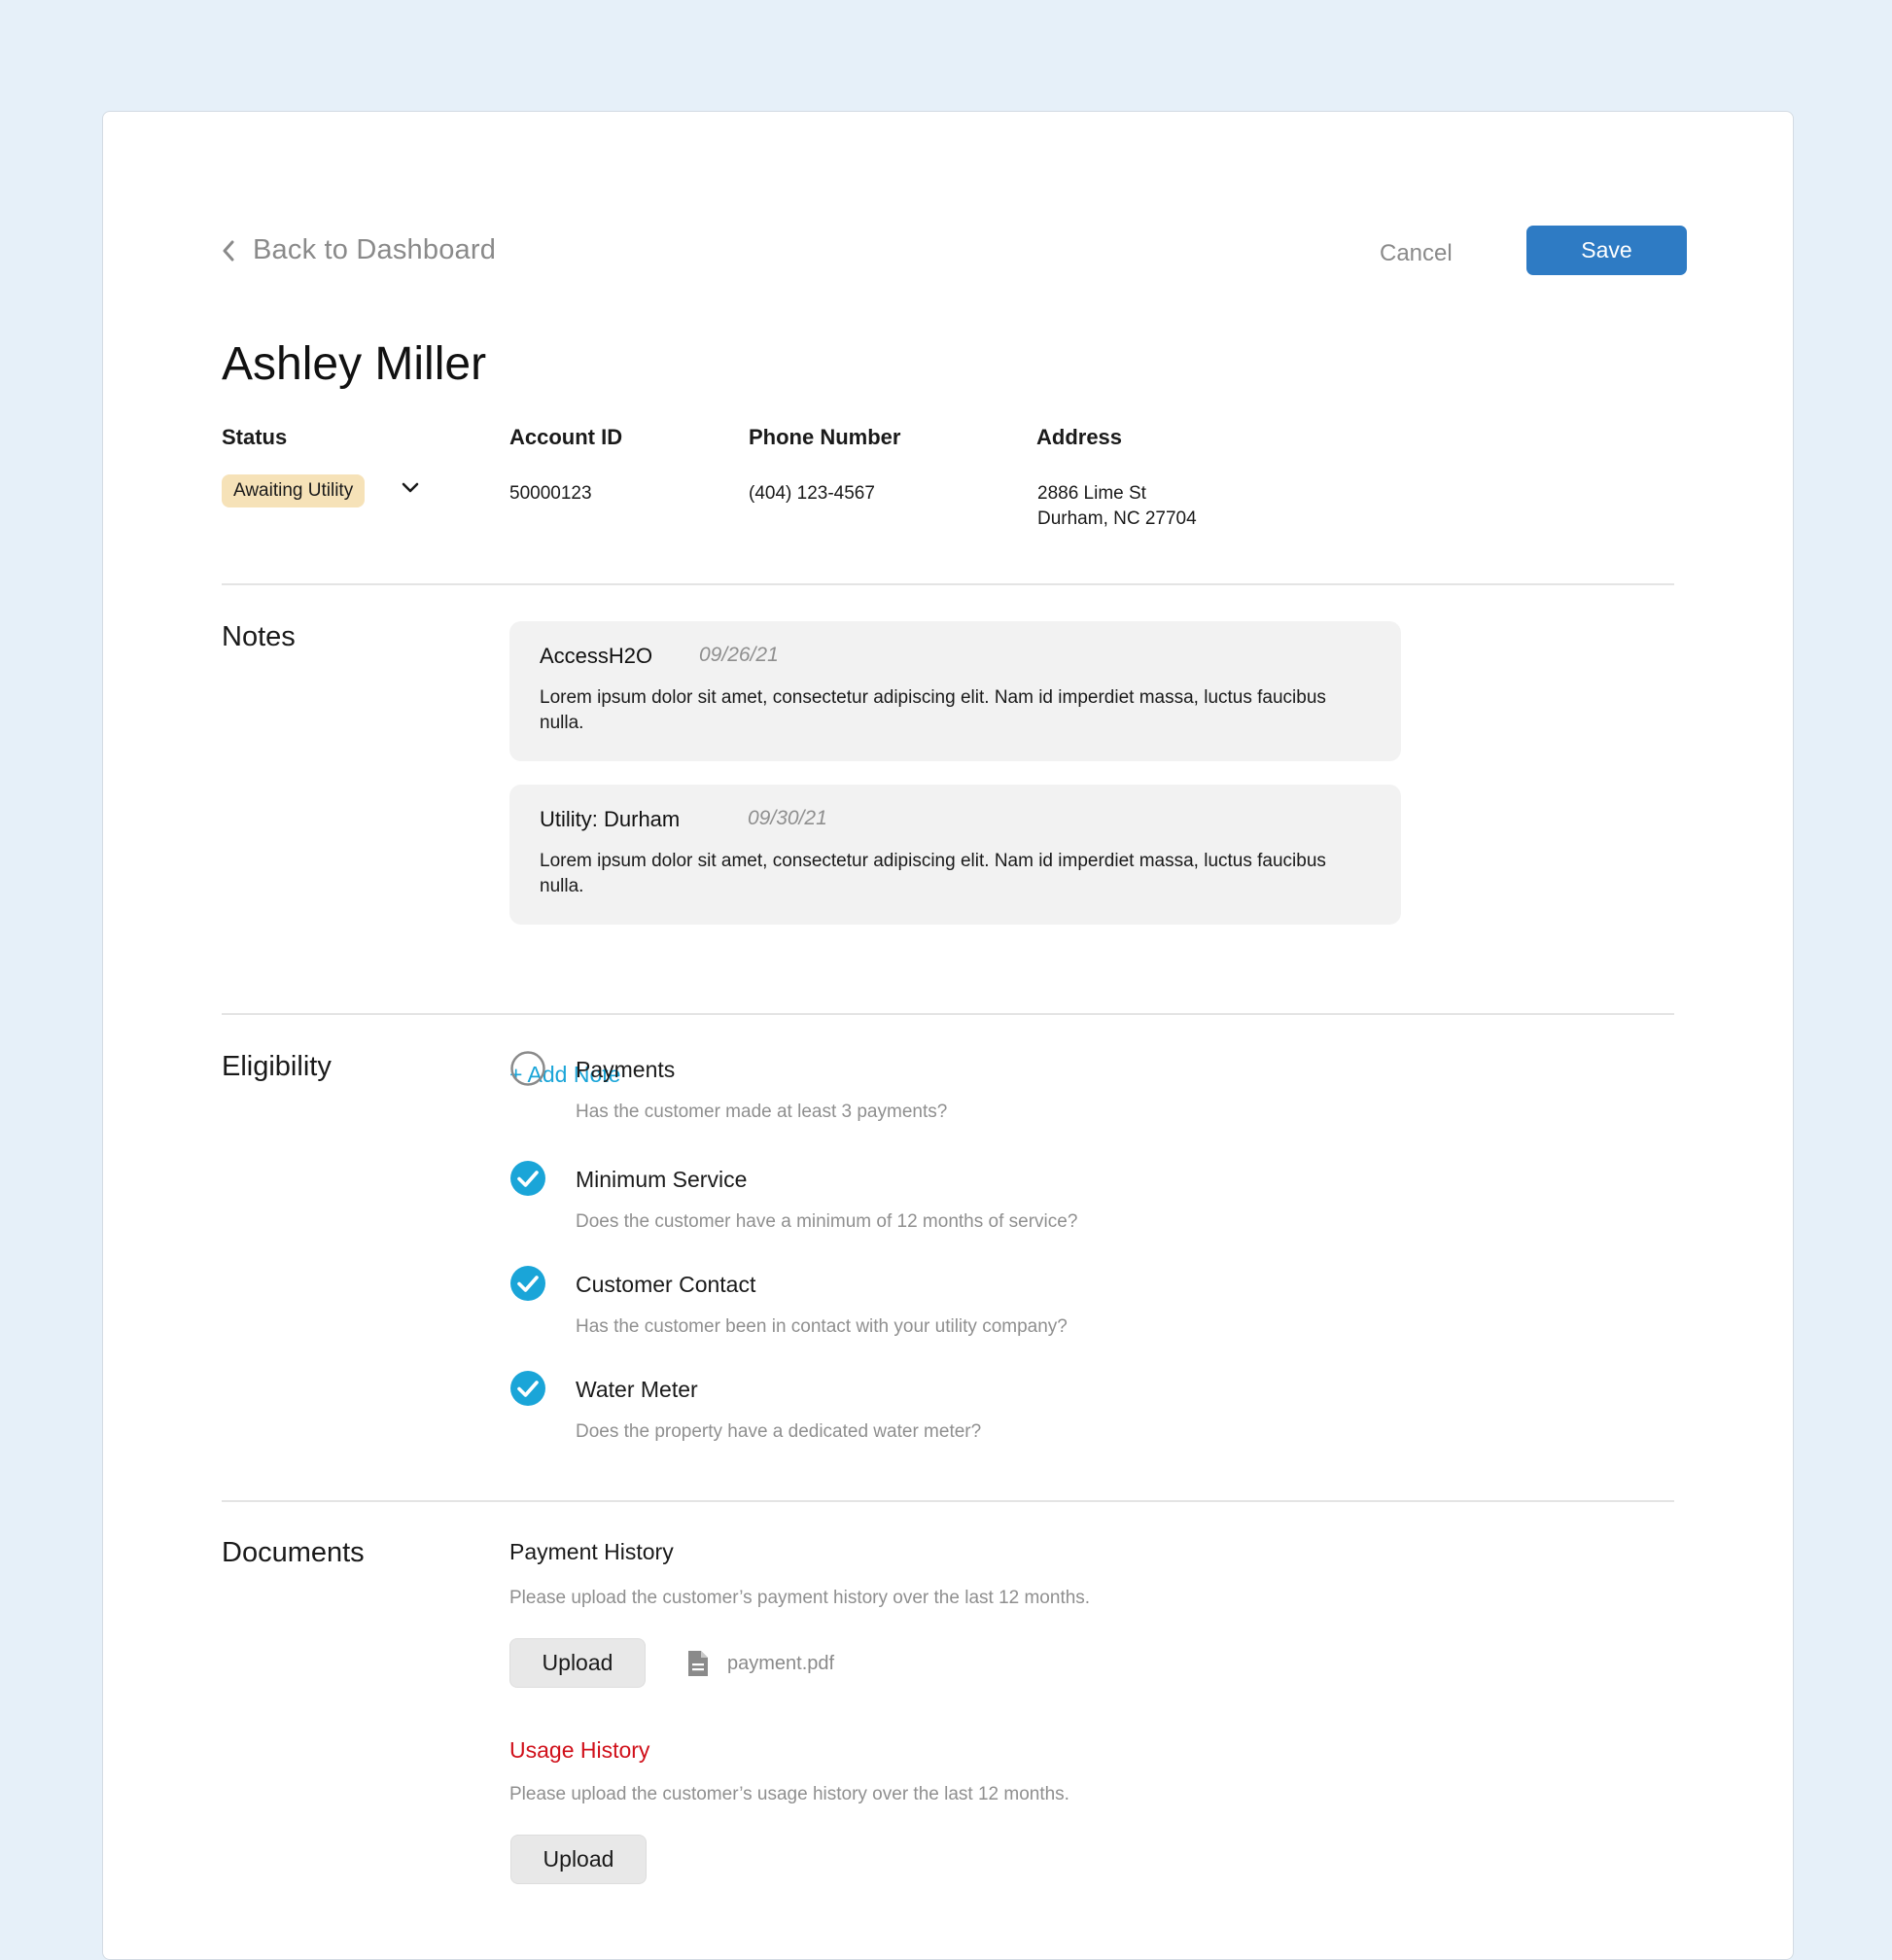 The width and height of the screenshot is (1892, 1960). Describe the element at coordinates (1416, 253) in the screenshot. I see `cancel-button: Cancel` at that location.